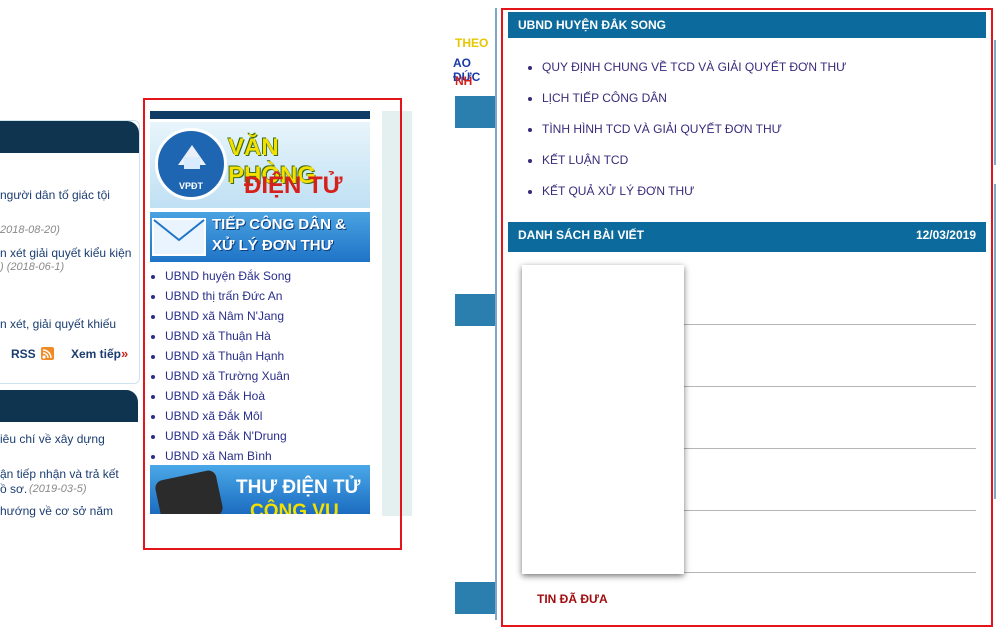  Describe the element at coordinates (260, 165) in the screenshot. I see `office-banner: VPĐT VĂN PHÒNG ĐIỆN TỬ` at that location.